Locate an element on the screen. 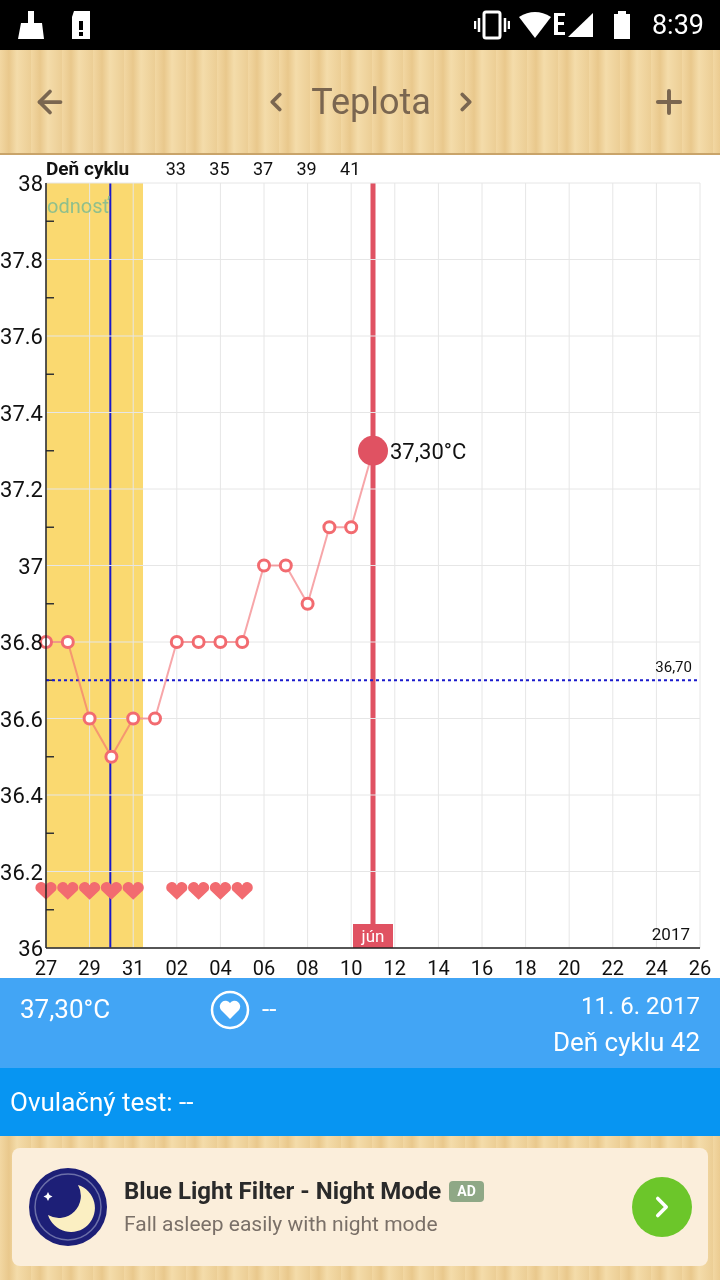 This screenshot has height=1280, width=720. selected-point is located at coordinates (373, 450).